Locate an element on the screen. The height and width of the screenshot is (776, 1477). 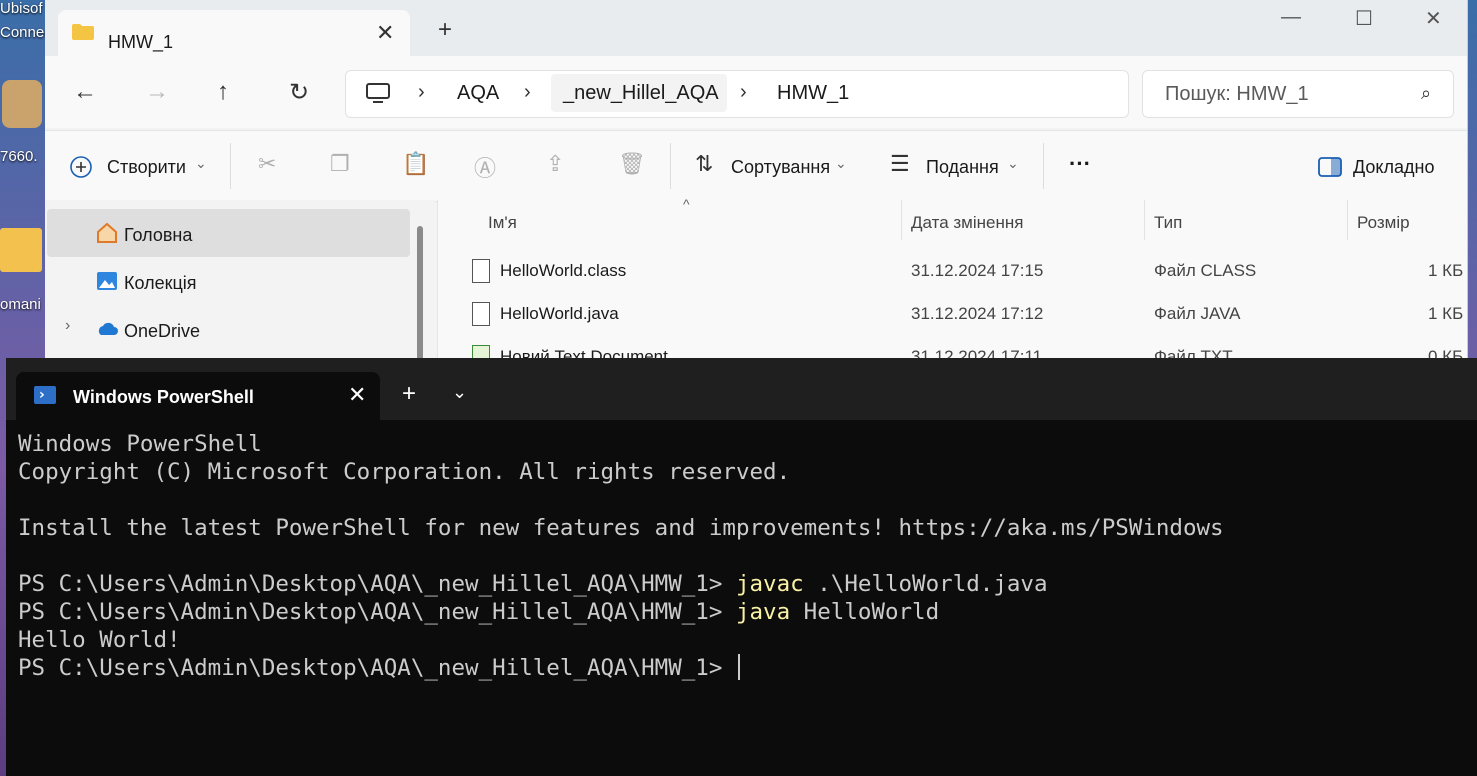
column-header-name: Ім'я is located at coordinates (502, 223).